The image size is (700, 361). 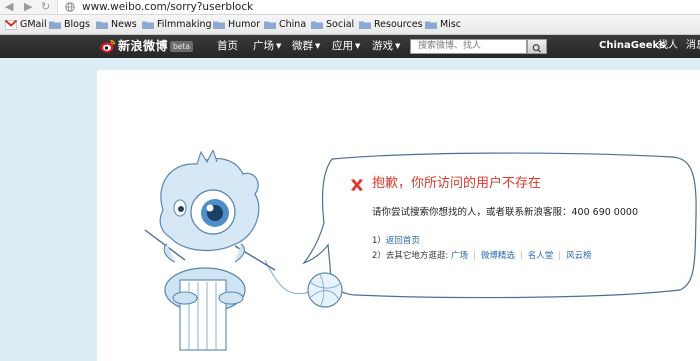 What do you see at coordinates (498, 256) in the screenshot?
I see `link-featured-weibo: 微博精选` at bounding box center [498, 256].